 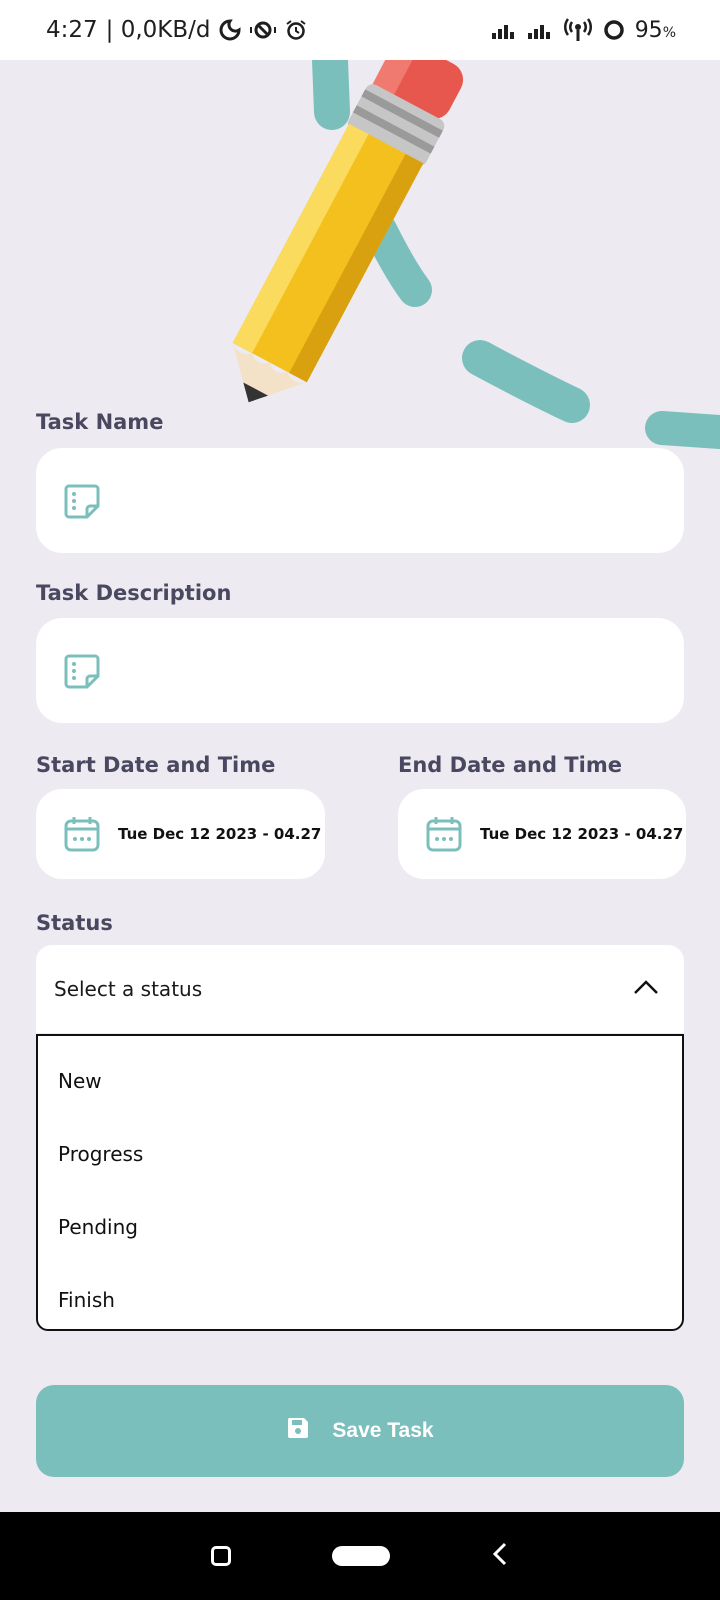 What do you see at coordinates (360, 1153) in the screenshot?
I see `status-option-progress: Progress` at bounding box center [360, 1153].